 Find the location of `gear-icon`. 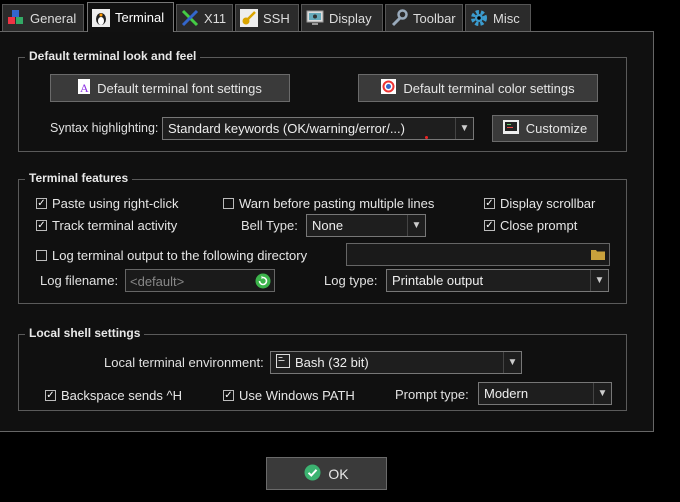

gear-icon is located at coordinates (479, 18).